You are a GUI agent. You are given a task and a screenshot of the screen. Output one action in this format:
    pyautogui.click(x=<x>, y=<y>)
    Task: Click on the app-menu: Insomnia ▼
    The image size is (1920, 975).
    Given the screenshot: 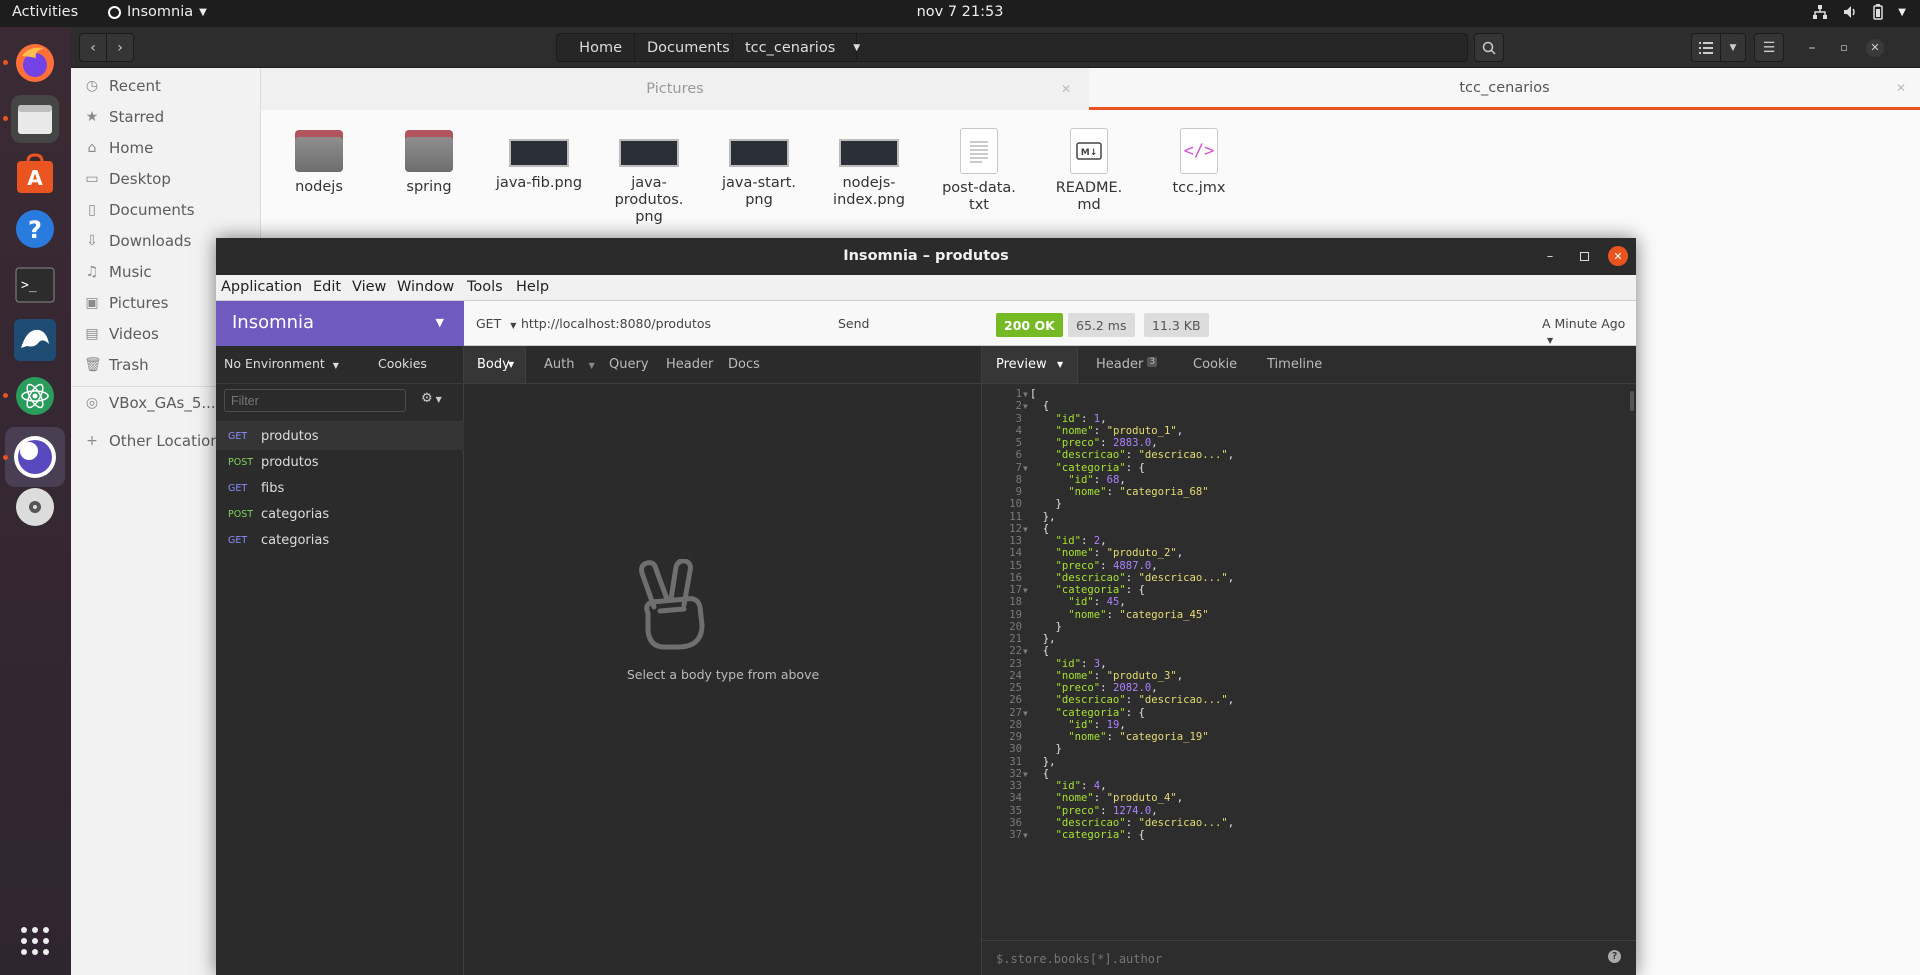 What is the action you would take?
    pyautogui.click(x=157, y=12)
    